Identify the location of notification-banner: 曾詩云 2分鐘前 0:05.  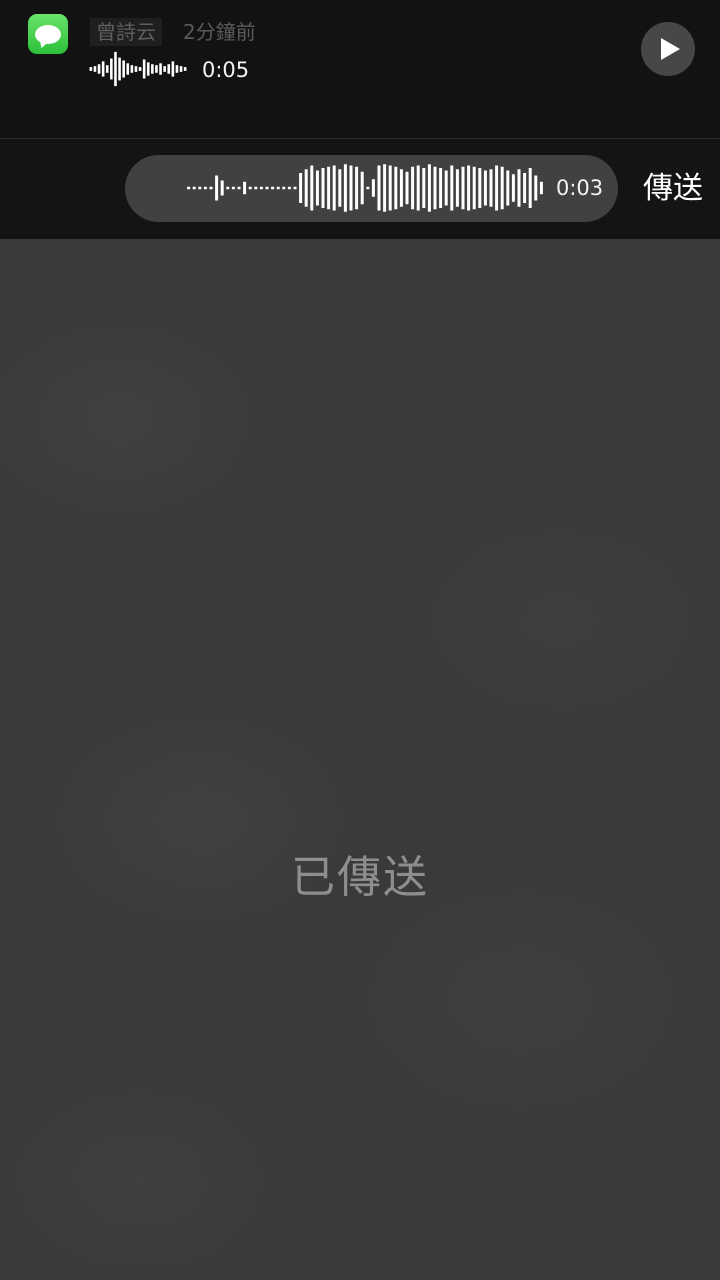
(360, 69).